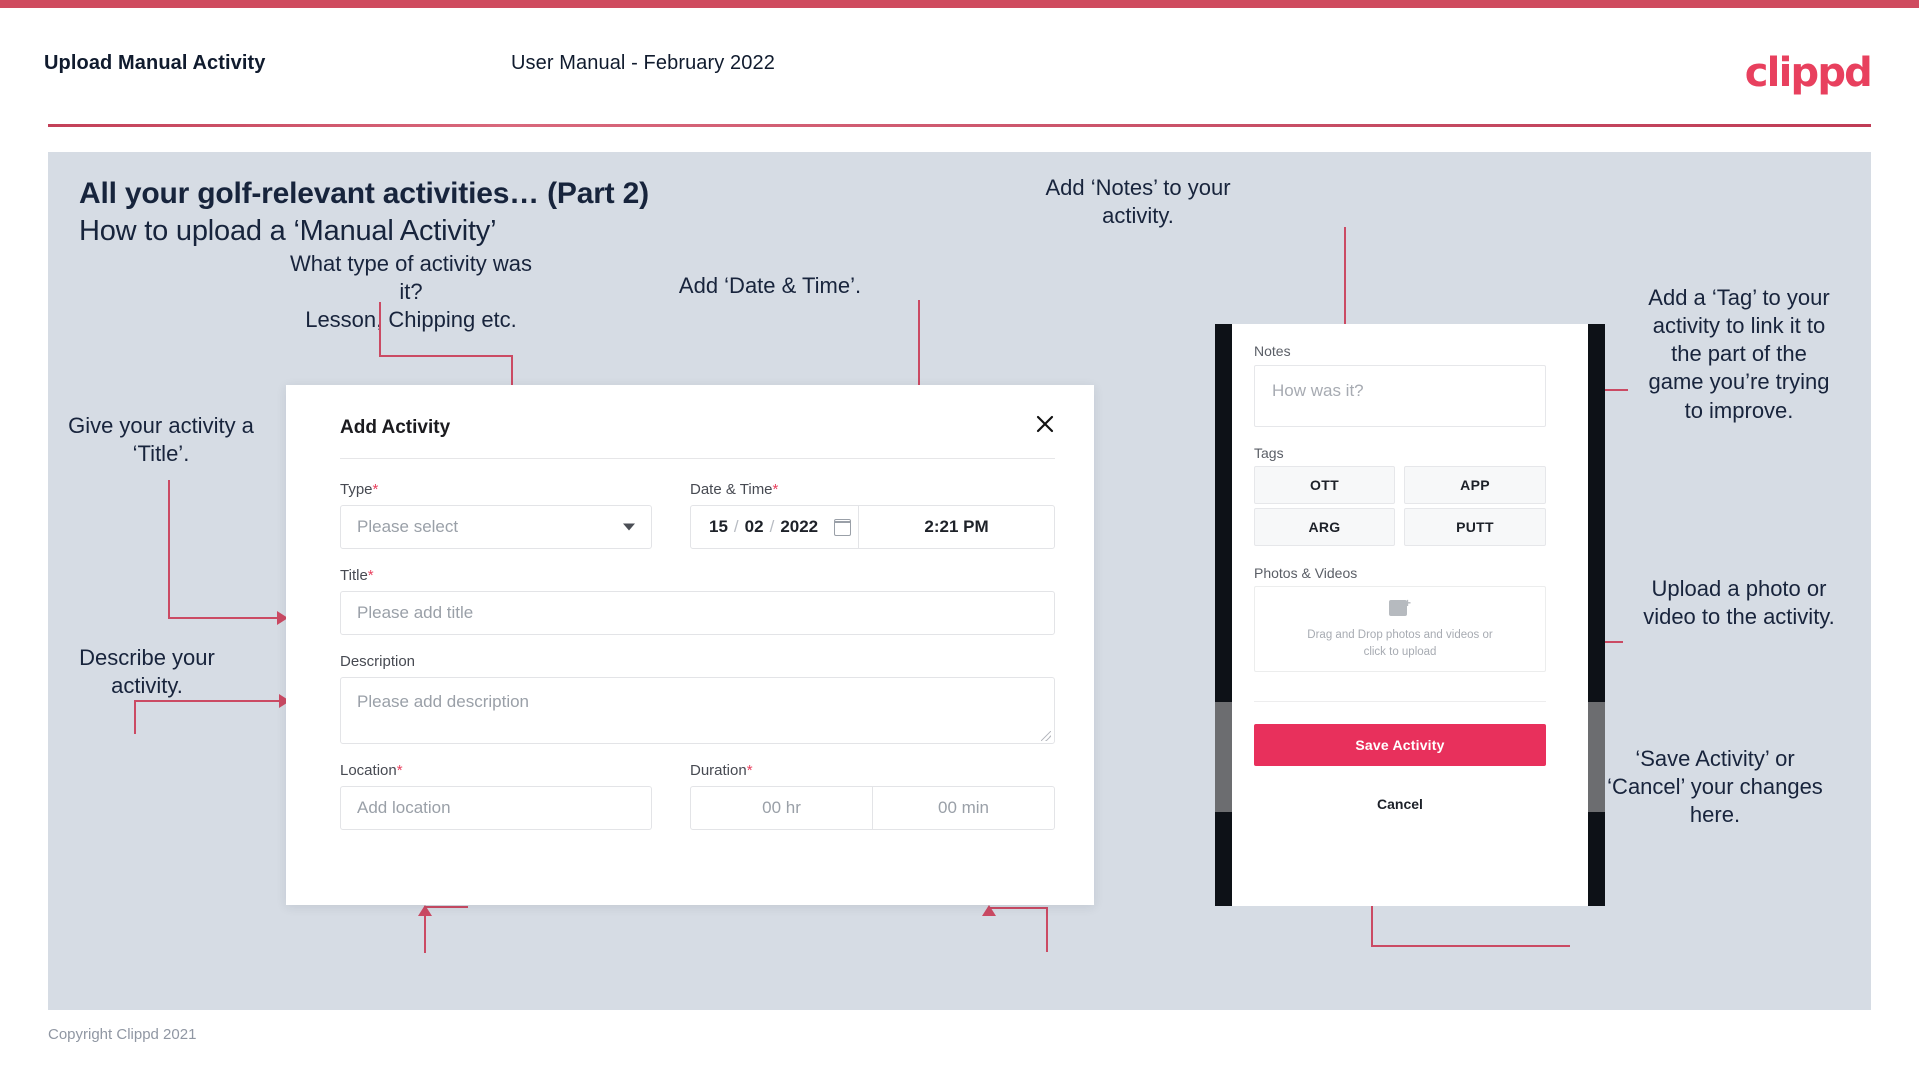 This screenshot has width=1919, height=1079. I want to click on arrow-notes-seg1, so click(1345, 278).